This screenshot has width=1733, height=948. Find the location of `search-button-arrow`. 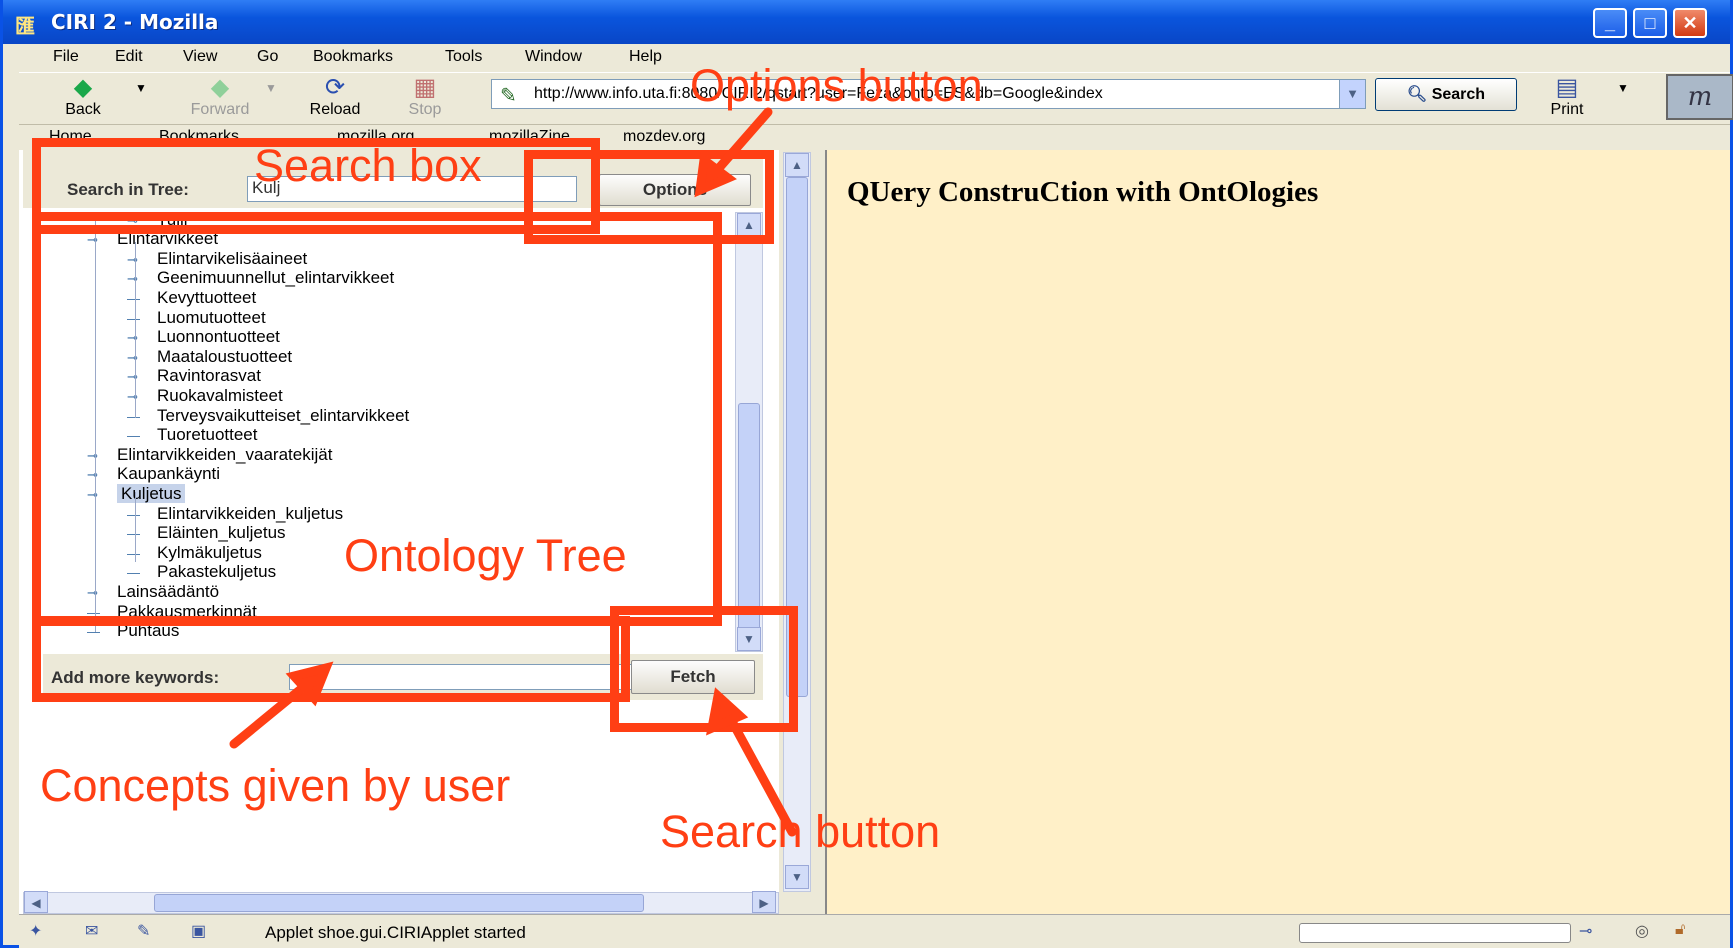

search-button-arrow is located at coordinates (760, 773).